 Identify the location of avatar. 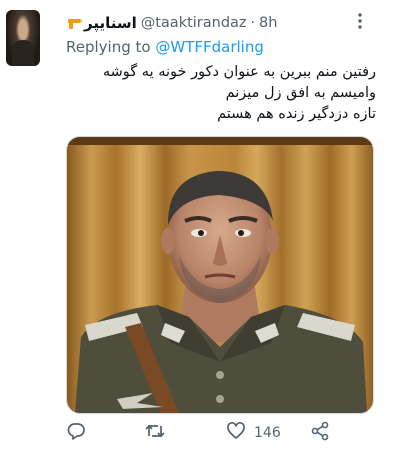
(23, 38).